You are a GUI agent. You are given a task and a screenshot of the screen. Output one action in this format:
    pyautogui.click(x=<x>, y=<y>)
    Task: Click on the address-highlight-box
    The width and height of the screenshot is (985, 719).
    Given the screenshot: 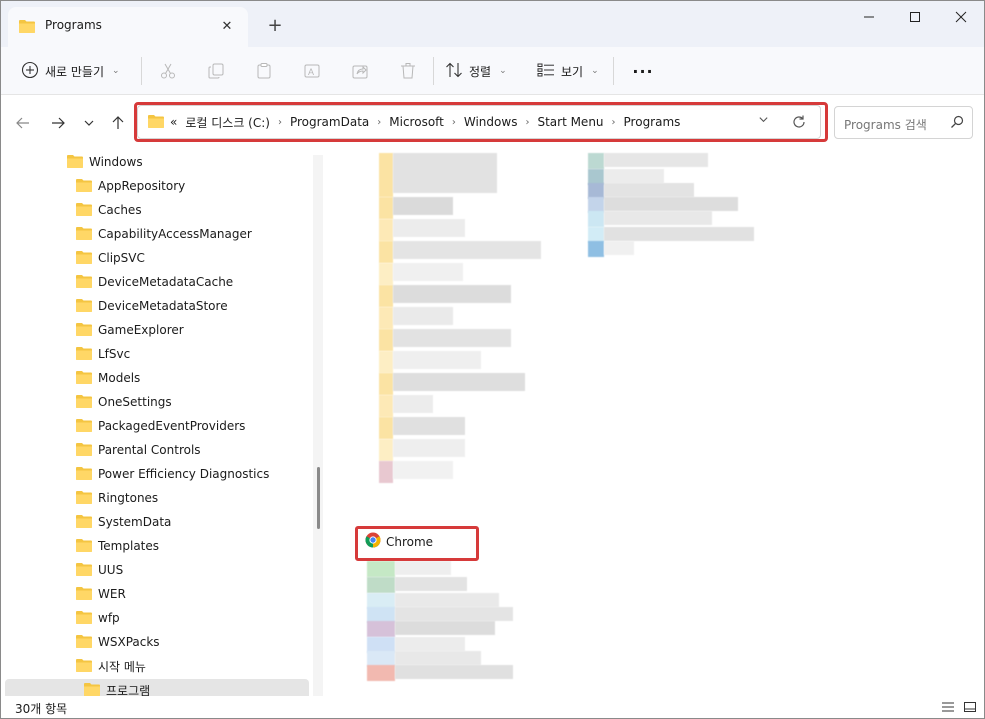 What is the action you would take?
    pyautogui.click(x=481, y=122)
    